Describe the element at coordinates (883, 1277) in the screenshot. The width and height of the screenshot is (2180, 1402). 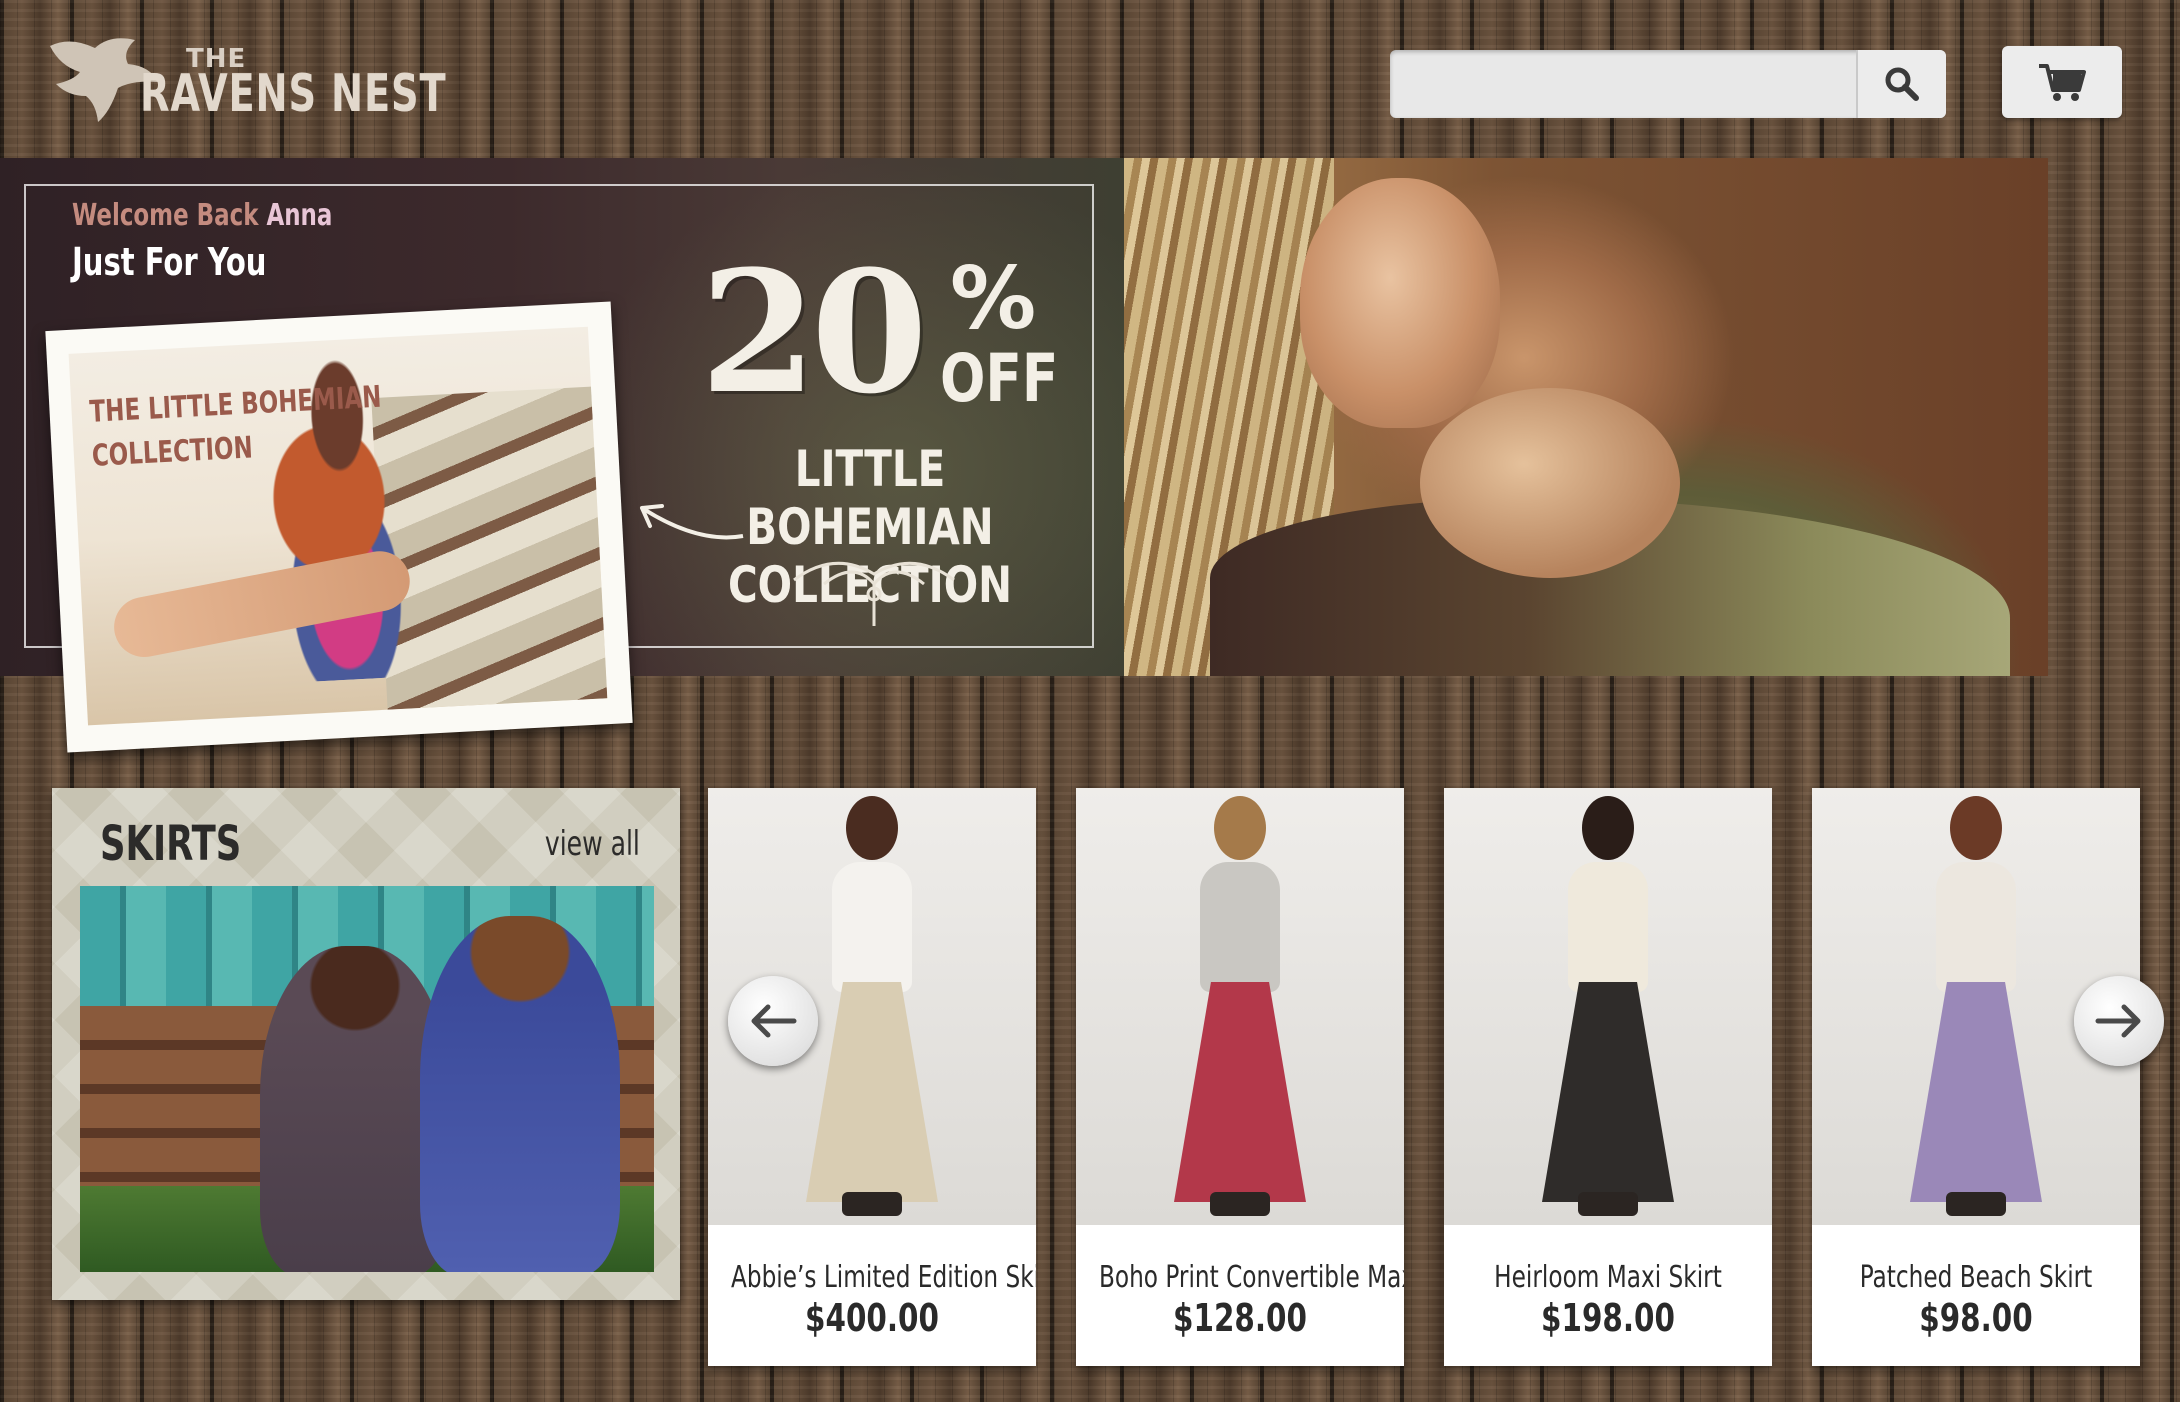
I see `product-name: Abbie’s Limited Edition Skirt` at that location.